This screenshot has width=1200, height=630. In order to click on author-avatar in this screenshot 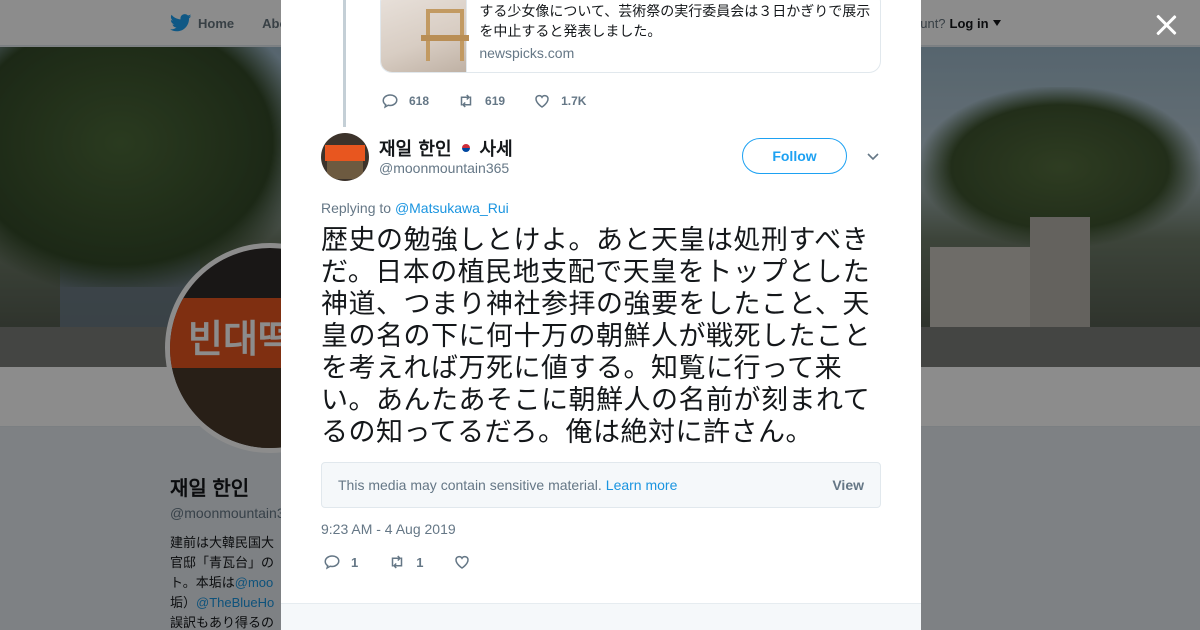, I will do `click(345, 157)`.